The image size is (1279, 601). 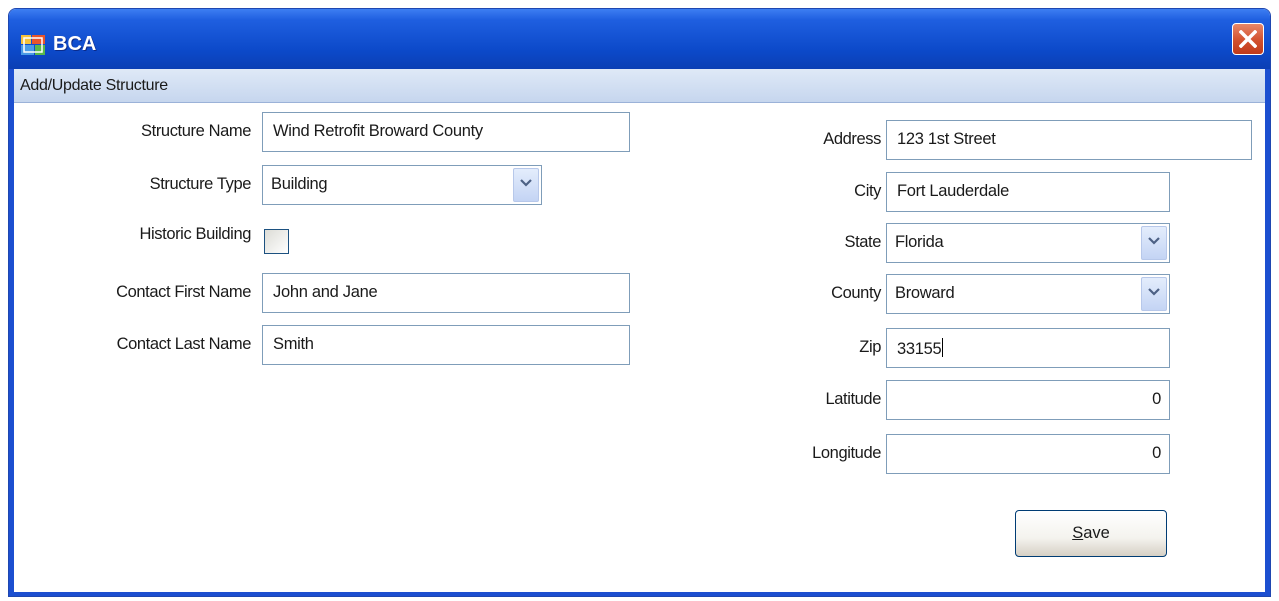 I want to click on state-label: State, so click(x=862, y=242).